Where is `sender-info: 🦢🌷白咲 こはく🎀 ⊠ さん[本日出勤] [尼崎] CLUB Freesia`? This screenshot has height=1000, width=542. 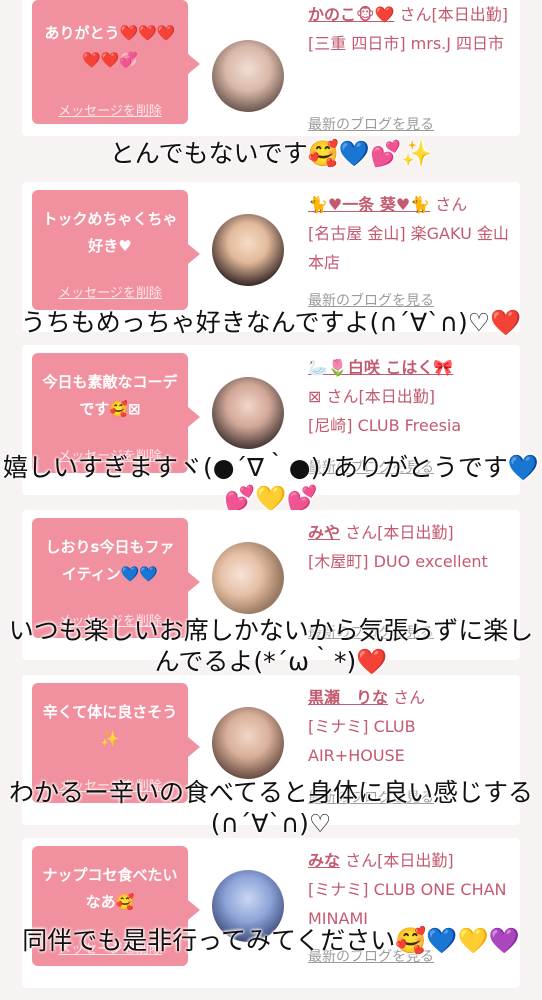 sender-info: 🦢🌷白咲 こはく🎀 ⊠ さん[本日出勤] [尼崎] CLUB Freesia is located at coordinates (411, 396).